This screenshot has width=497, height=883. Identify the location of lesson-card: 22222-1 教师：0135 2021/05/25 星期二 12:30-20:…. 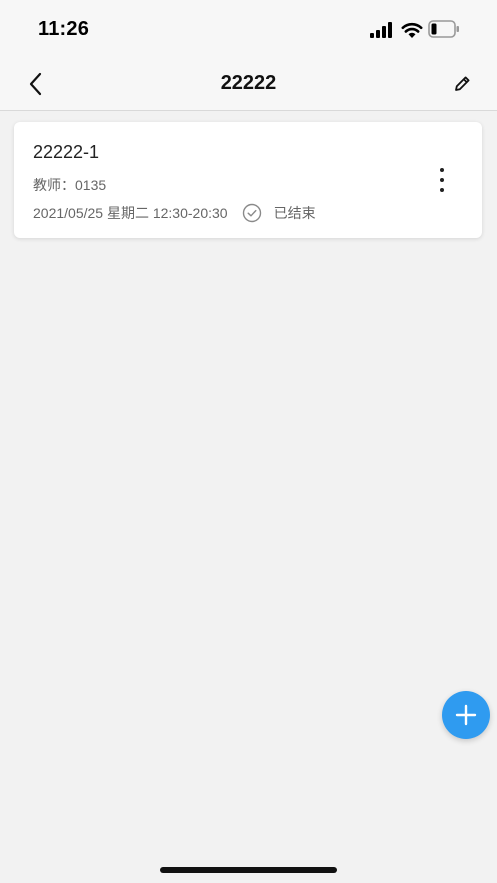
(248, 180).